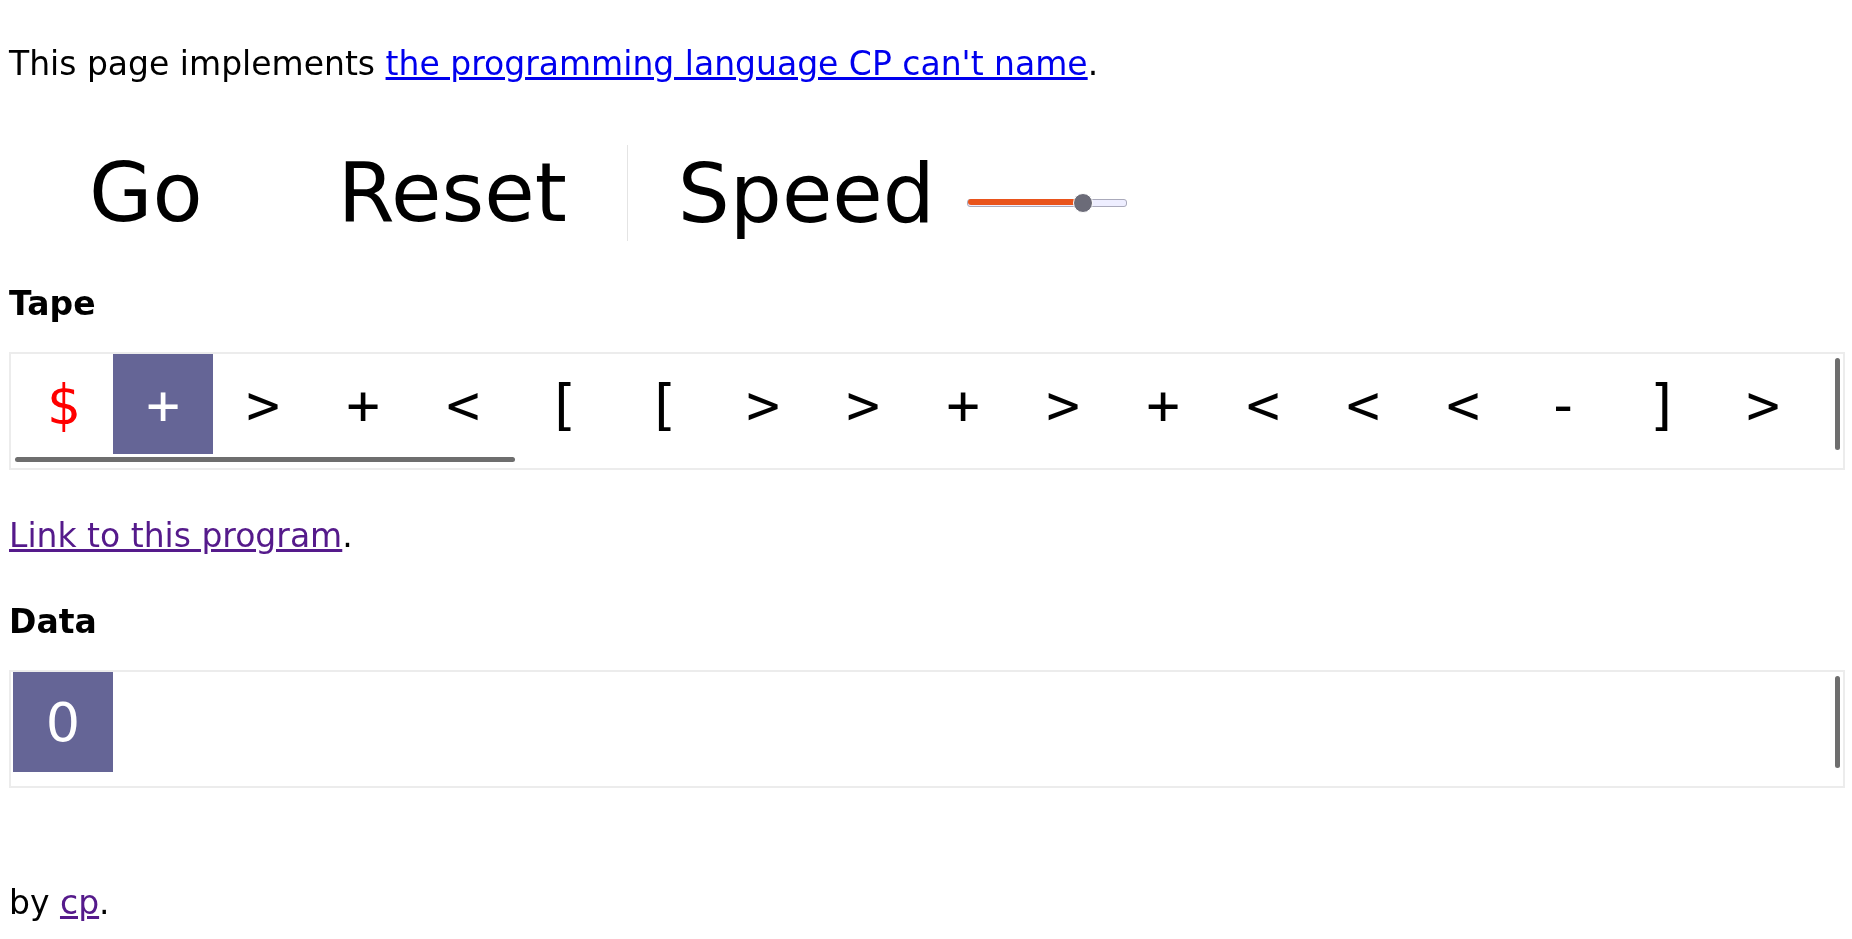  What do you see at coordinates (63, 722) in the screenshot?
I see `data-cell: 0` at bounding box center [63, 722].